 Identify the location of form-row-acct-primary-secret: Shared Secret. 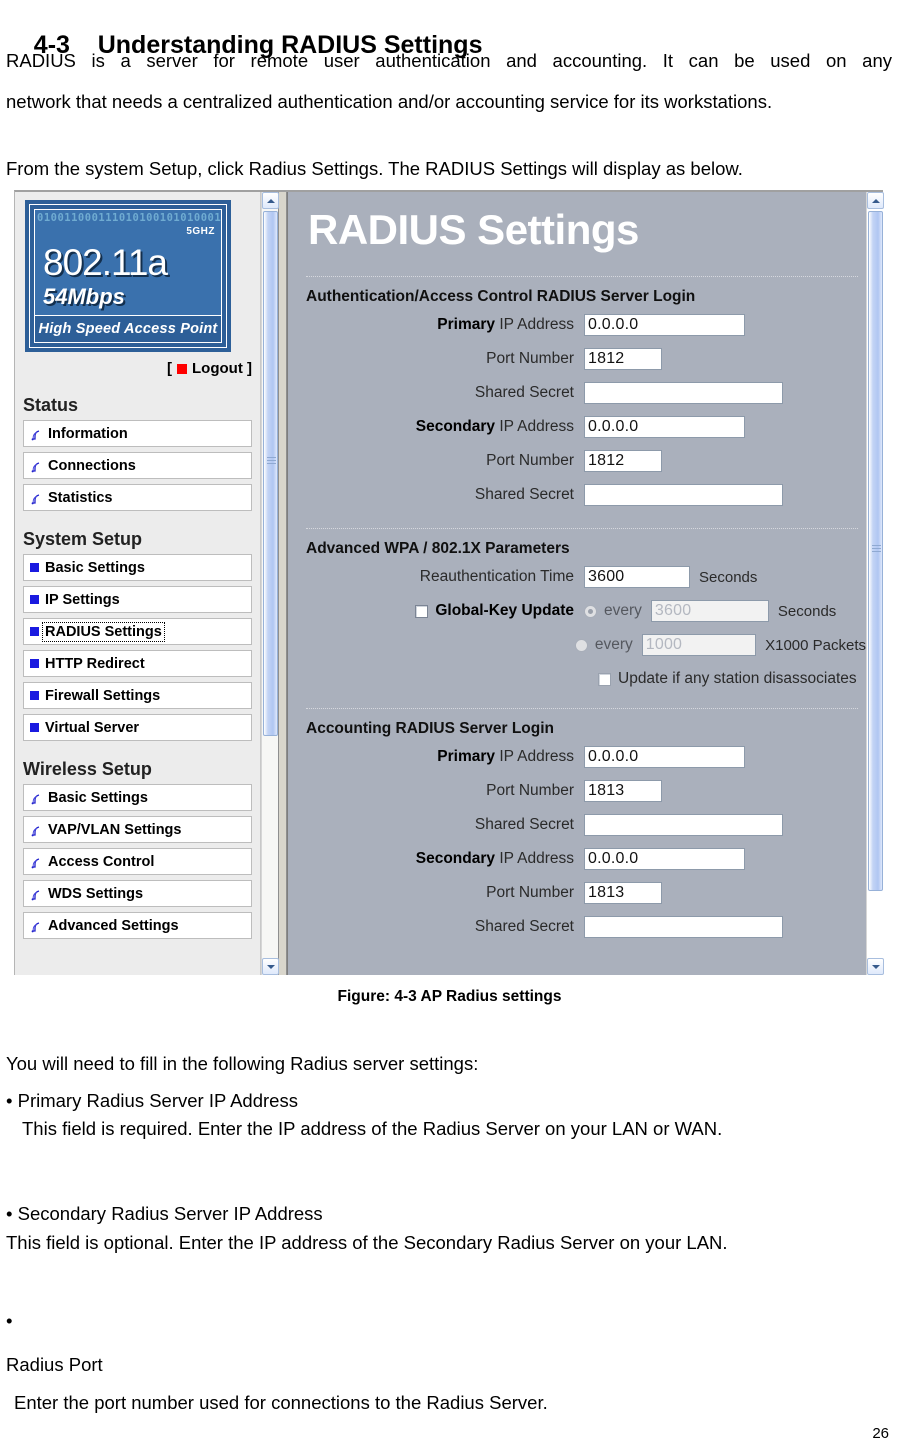
(582, 825).